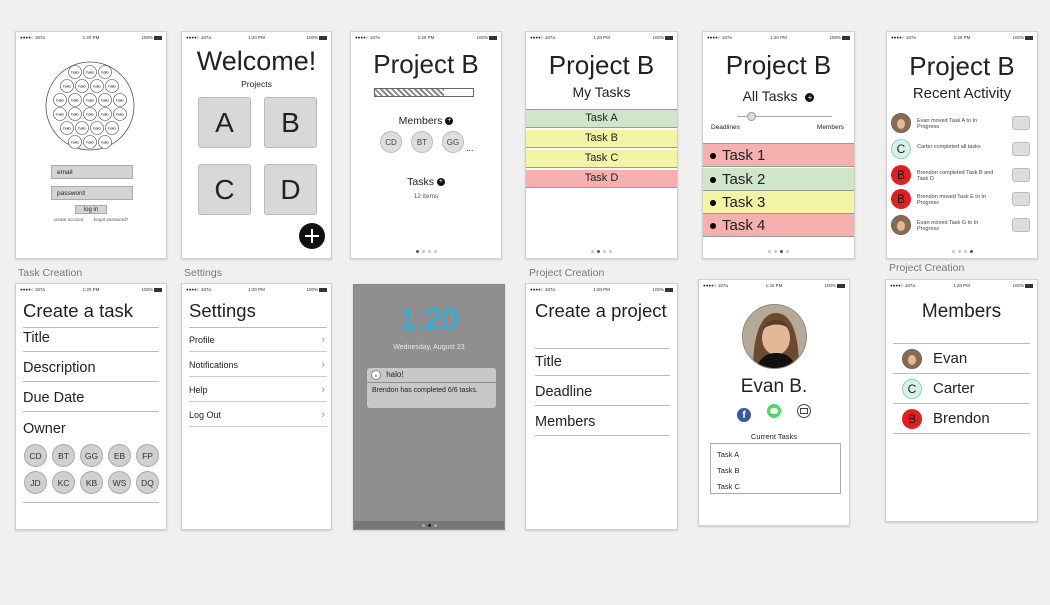 Image resolution: width=1050 pixels, height=605 pixels. I want to click on password-field: password, so click(92, 193).